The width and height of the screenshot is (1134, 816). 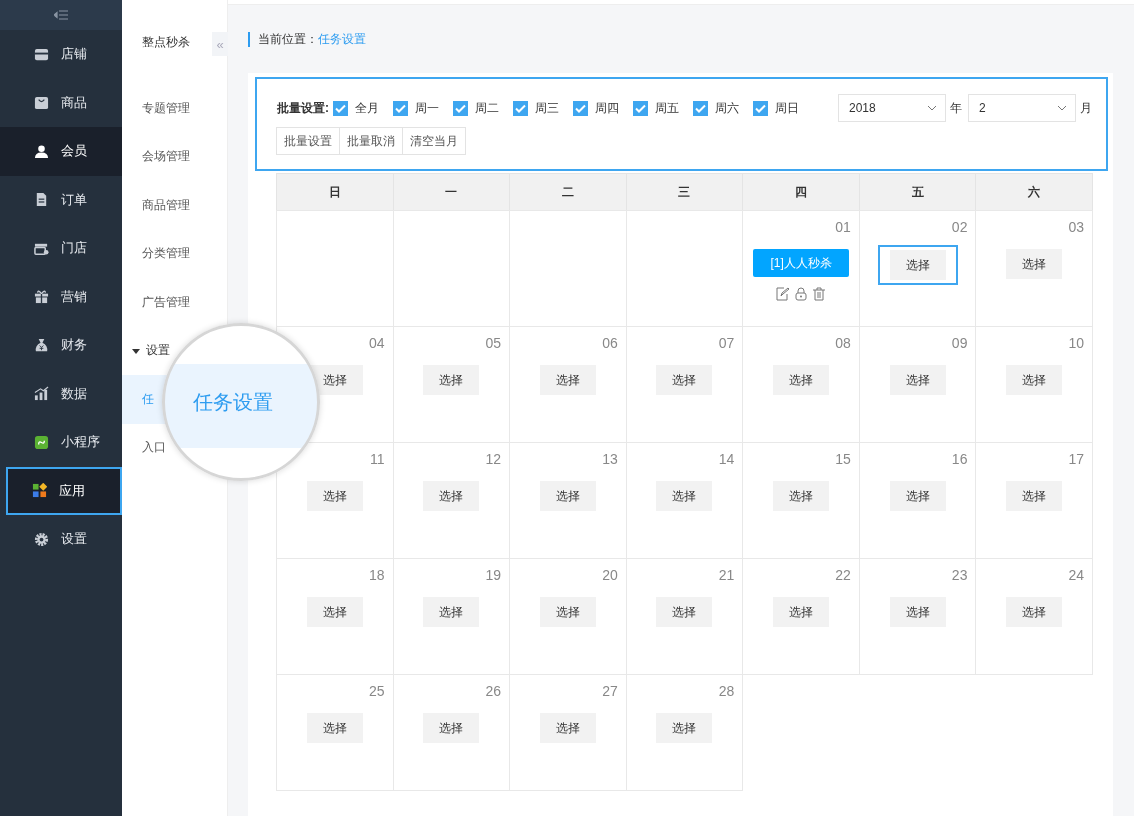 What do you see at coordinates (667, 108) in the screenshot?
I see `checkbox-label: 周五` at bounding box center [667, 108].